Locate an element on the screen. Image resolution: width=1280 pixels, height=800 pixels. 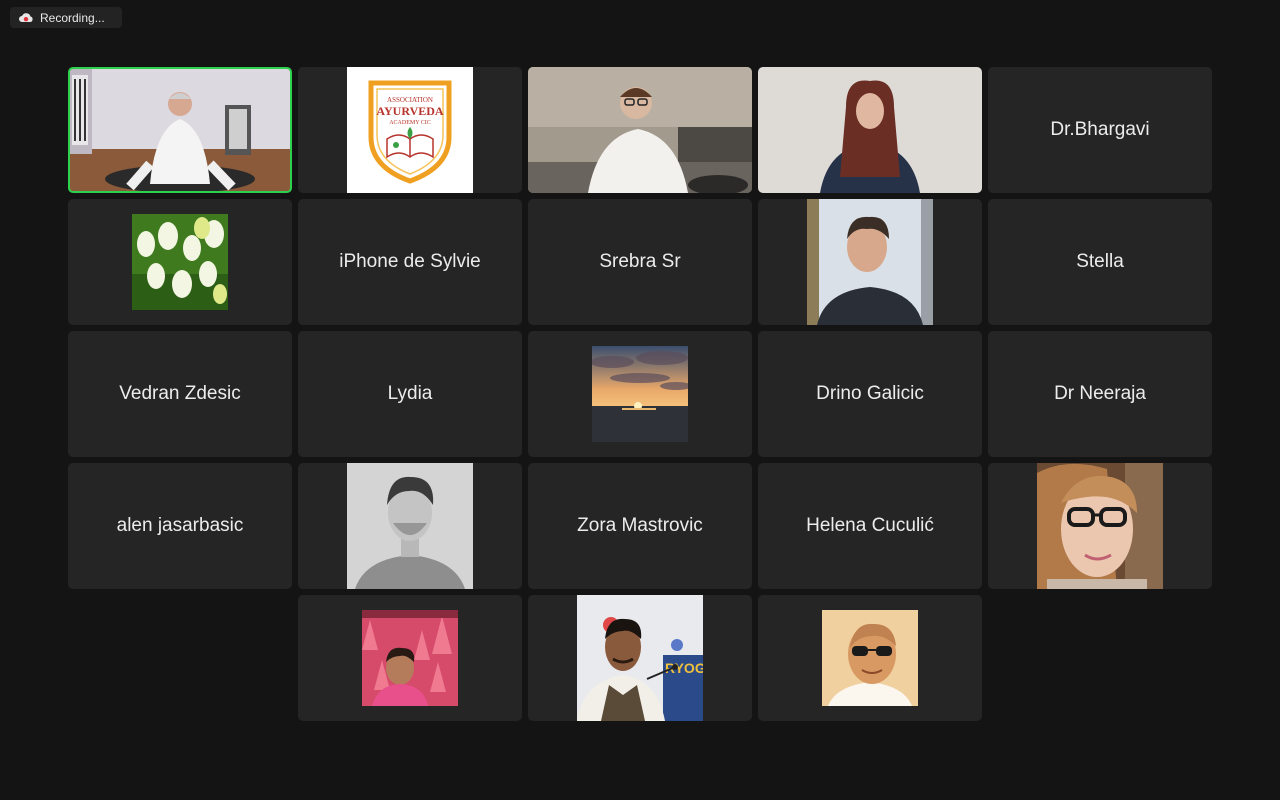
avatar-sunset is located at coordinates (640, 394).